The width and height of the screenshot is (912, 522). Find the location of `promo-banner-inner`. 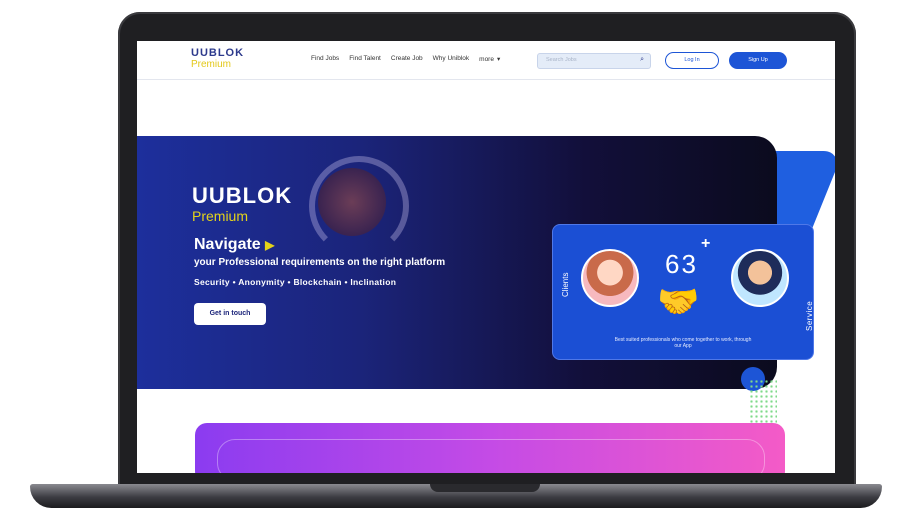

promo-banner-inner is located at coordinates (491, 456).